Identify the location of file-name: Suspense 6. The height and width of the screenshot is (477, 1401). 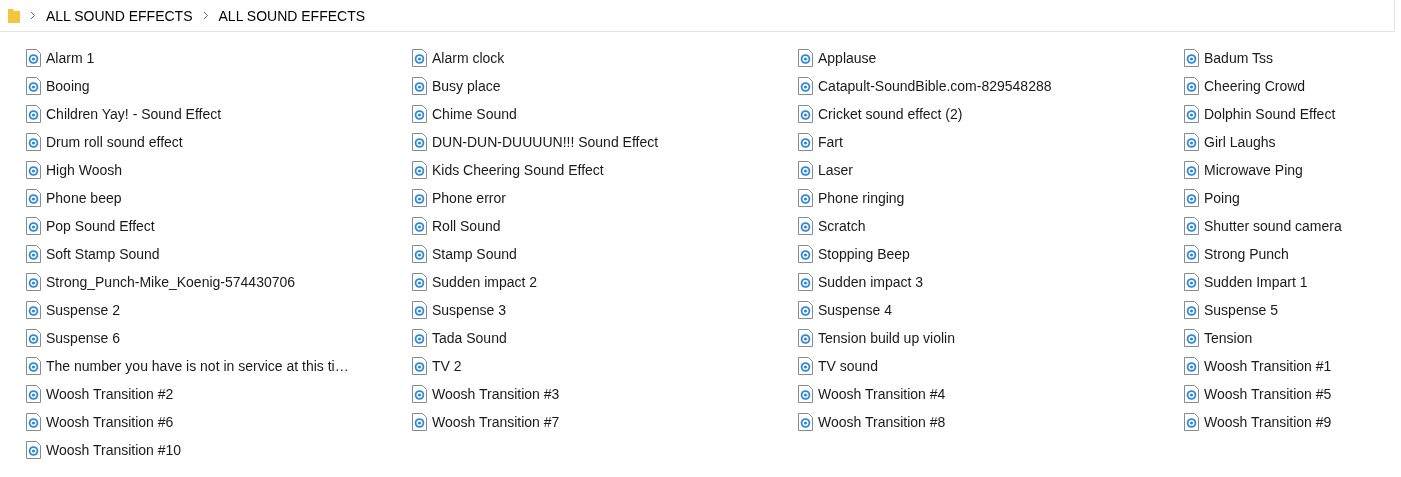
(83, 337).